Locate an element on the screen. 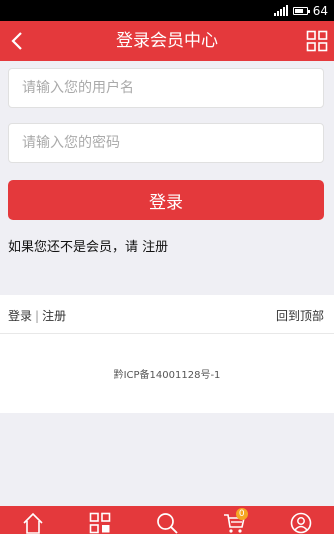  chevron-left-icon is located at coordinates (16, 41).